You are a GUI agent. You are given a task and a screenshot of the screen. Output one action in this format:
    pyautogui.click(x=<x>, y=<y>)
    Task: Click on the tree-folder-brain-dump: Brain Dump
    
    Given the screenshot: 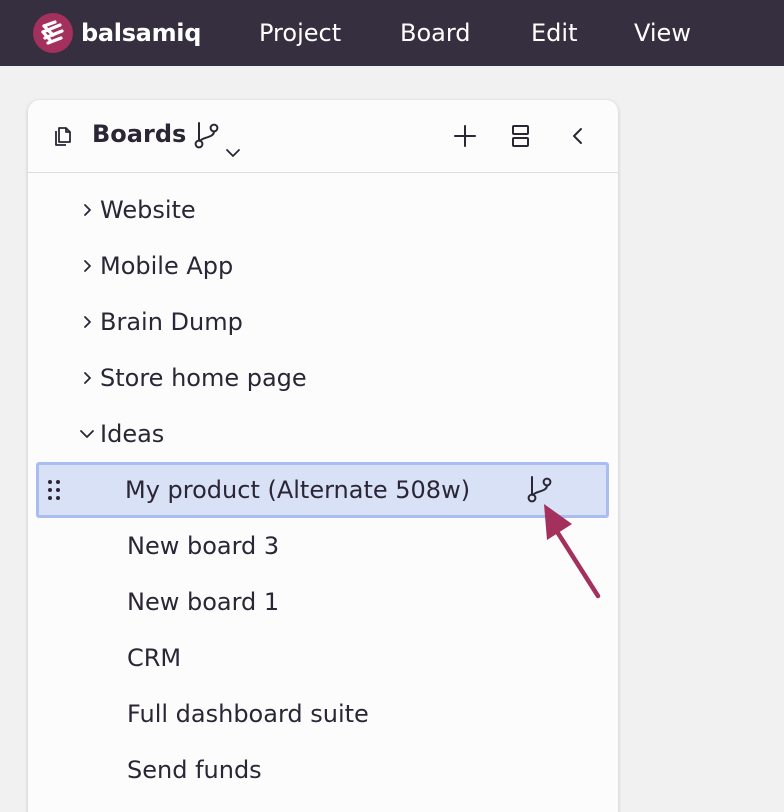 What is the action you would take?
    pyautogui.click(x=323, y=322)
    